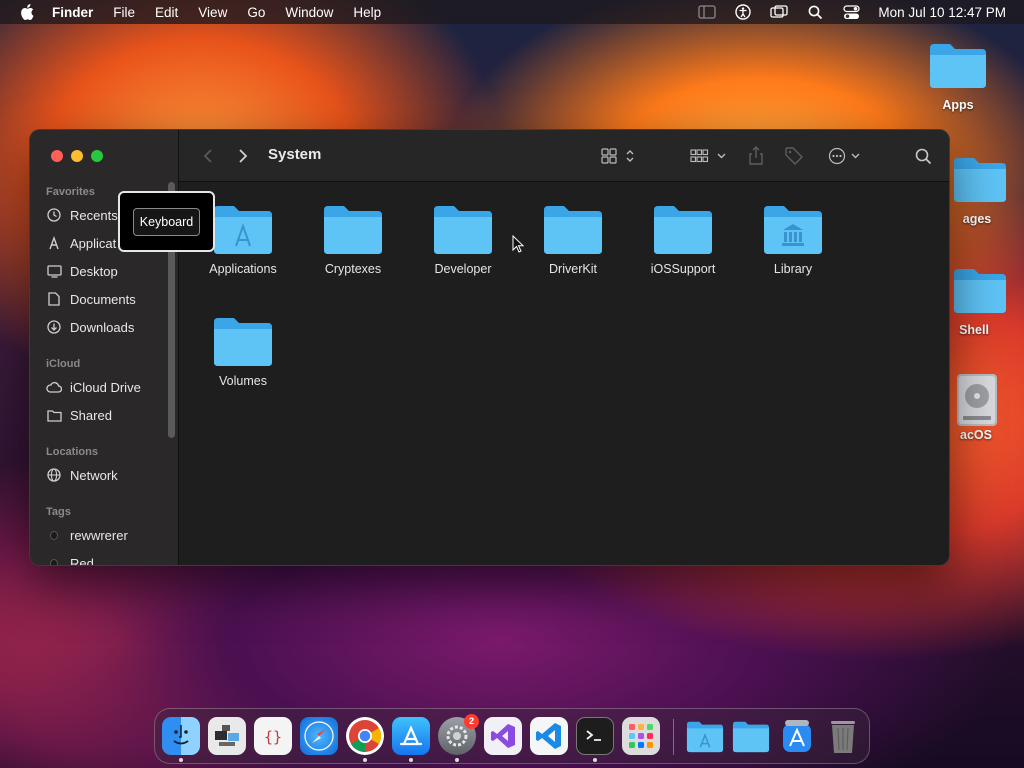  Describe the element at coordinates (208, 156) in the screenshot. I see `back-button` at that location.